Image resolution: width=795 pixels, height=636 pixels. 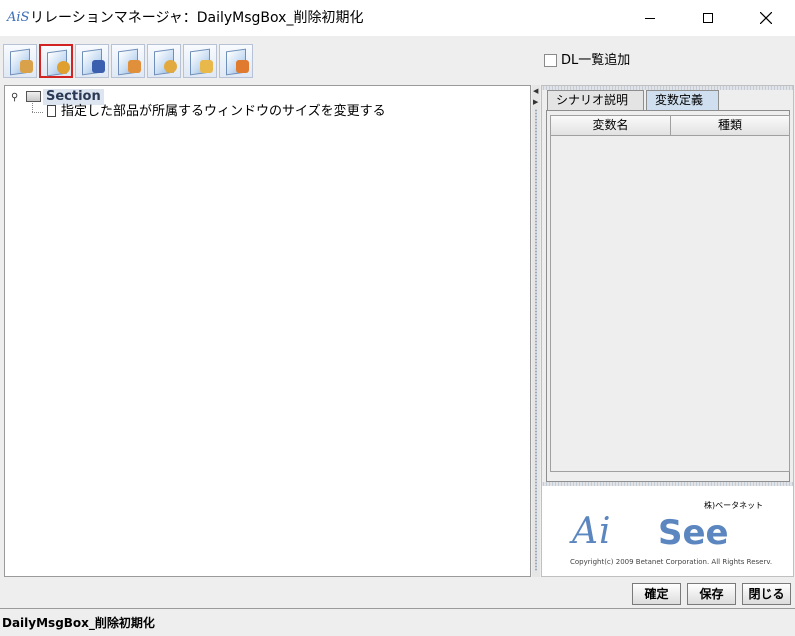 I want to click on status-text: DailyMsgBox_削除初期化, so click(x=78, y=623).